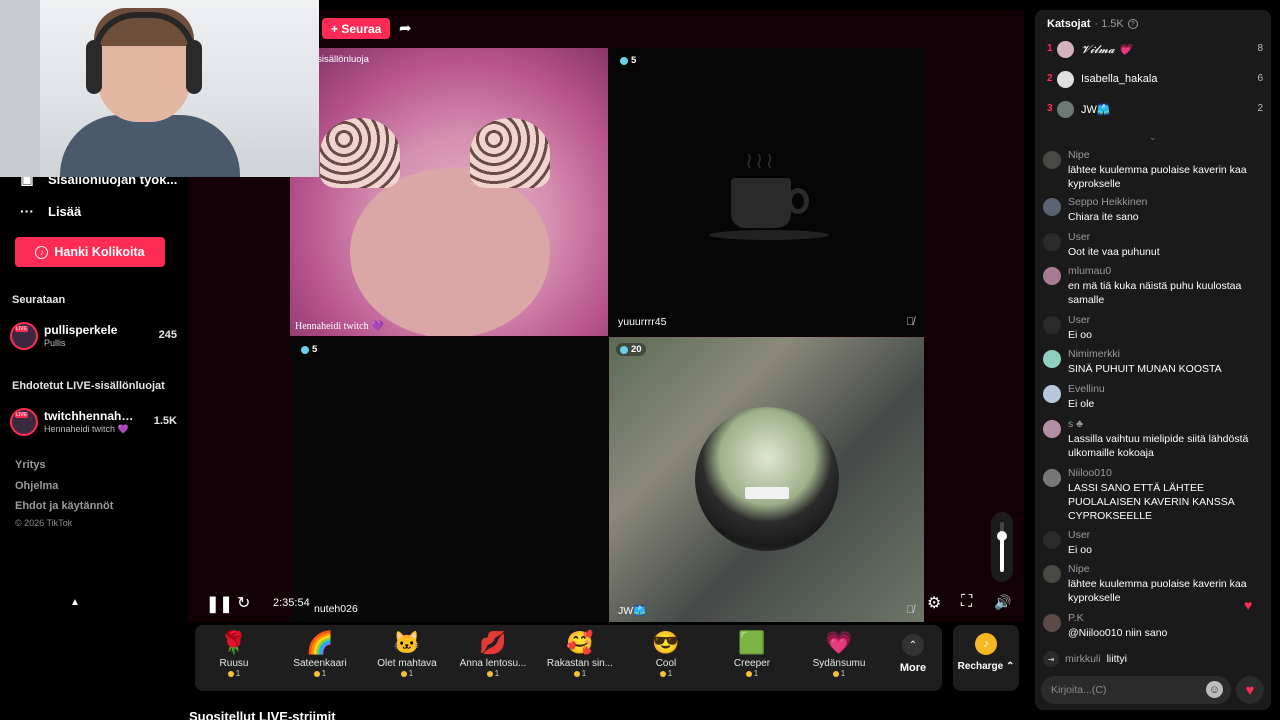  I want to click on gift-item: 🌈 Sateenkaari 1, so click(320, 659).